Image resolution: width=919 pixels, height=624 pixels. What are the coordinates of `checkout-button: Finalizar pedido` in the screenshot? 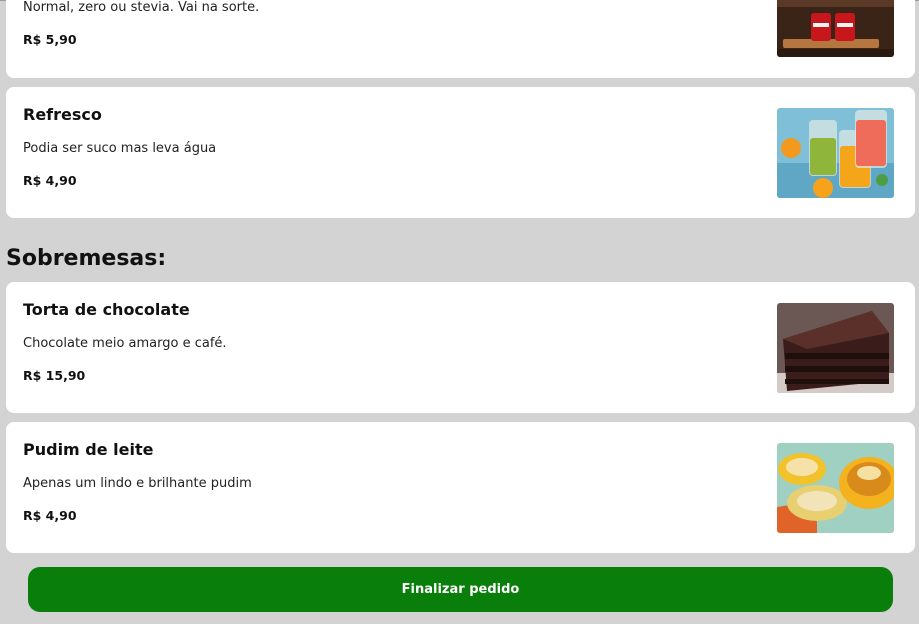 It's located at (460, 589).